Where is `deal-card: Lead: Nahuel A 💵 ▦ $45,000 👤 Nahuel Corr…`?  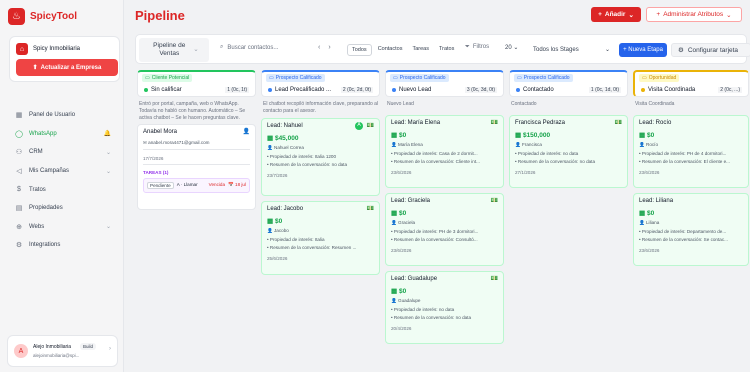 deal-card: Lead: Nahuel A 💵 ▦ $45,000 👤 Nahuel Corr… is located at coordinates (320, 156).